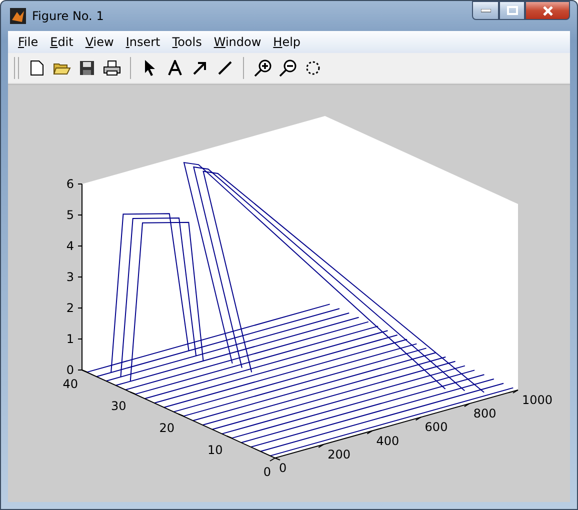 The height and width of the screenshot is (510, 578). Describe the element at coordinates (28, 42) in the screenshot. I see `menu-item: File` at that location.